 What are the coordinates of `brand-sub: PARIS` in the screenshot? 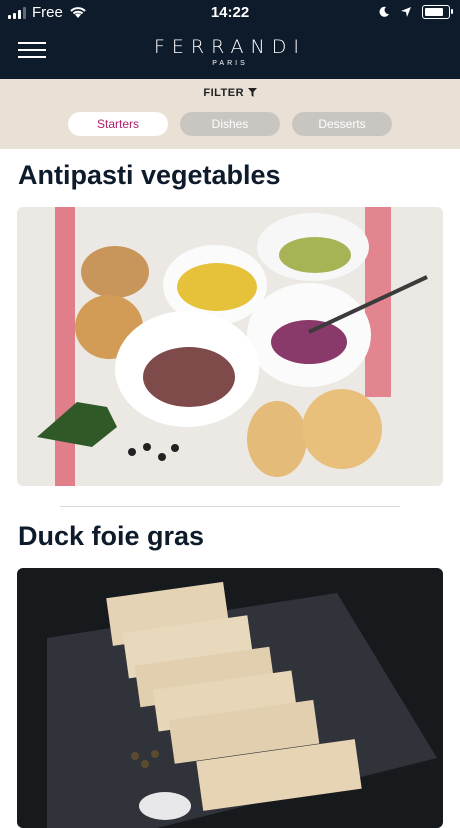 It's located at (230, 63).